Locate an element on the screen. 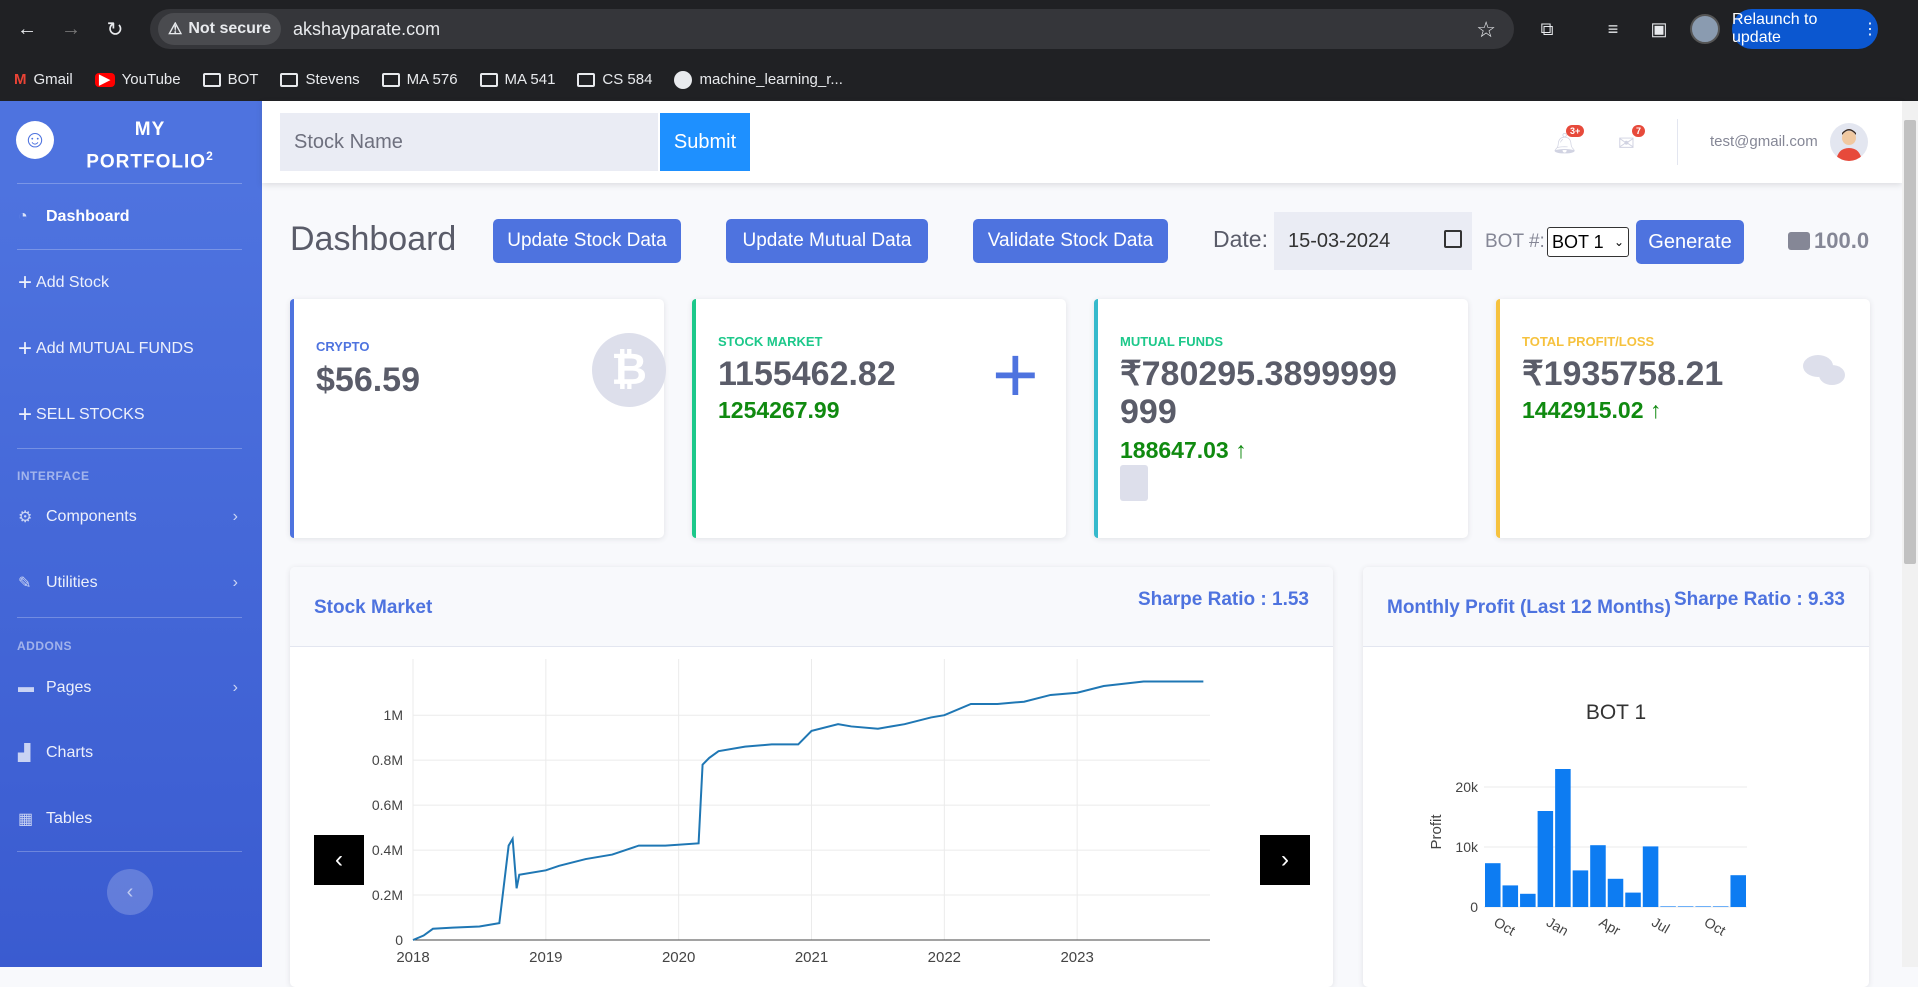 The width and height of the screenshot is (1918, 987). bookmark-ma541: MA 541 is located at coordinates (517, 79).